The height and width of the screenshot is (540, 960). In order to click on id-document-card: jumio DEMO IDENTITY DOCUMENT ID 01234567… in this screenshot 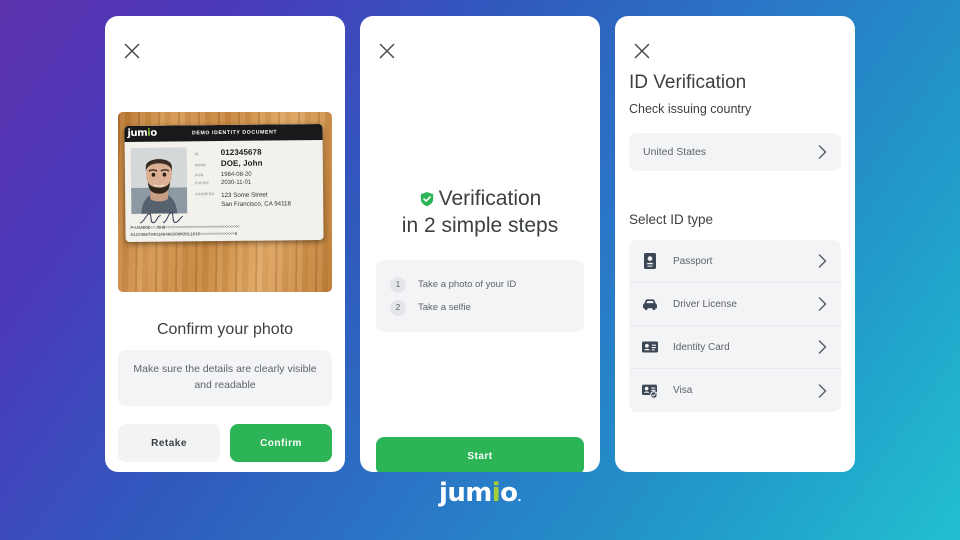, I will do `click(224, 183)`.